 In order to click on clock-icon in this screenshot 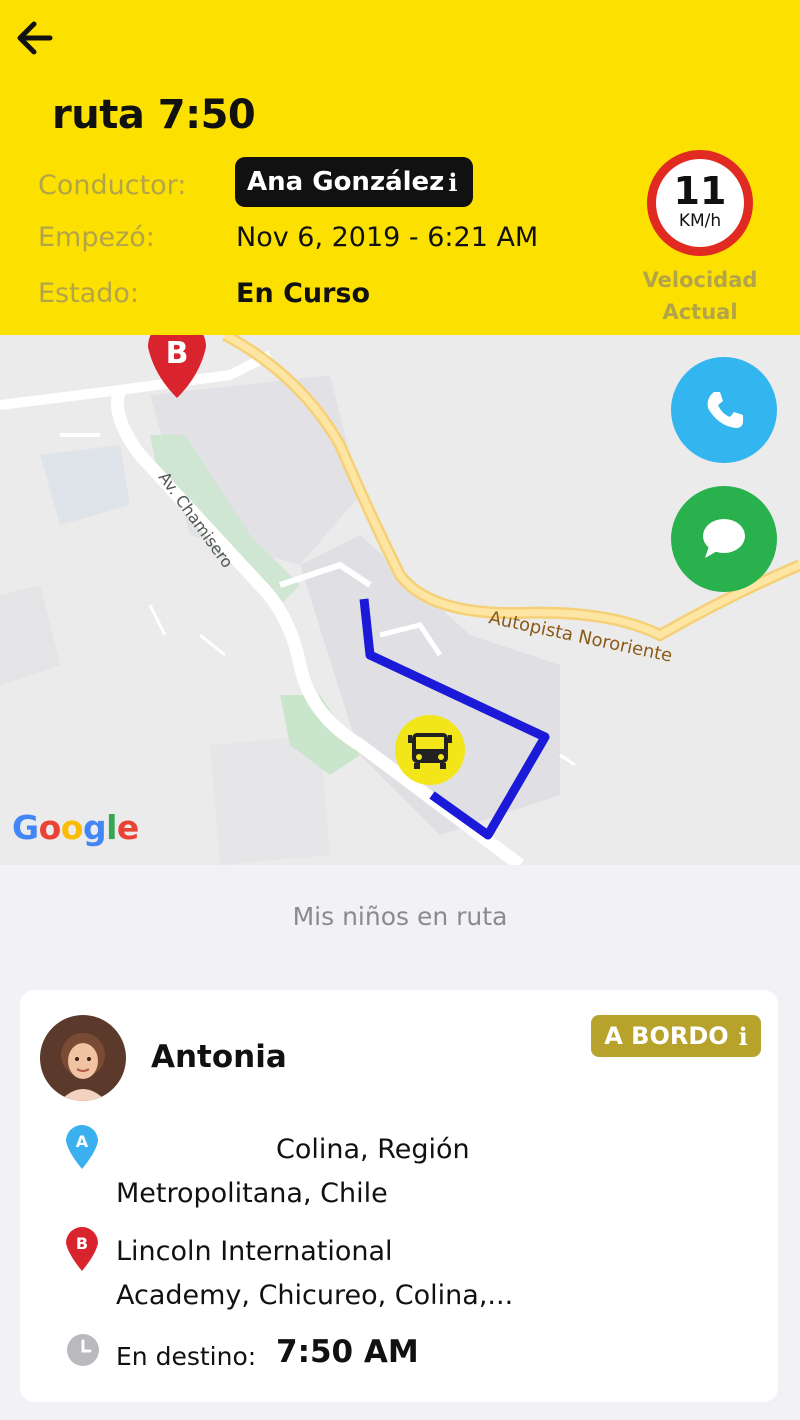, I will do `click(83, 1350)`.